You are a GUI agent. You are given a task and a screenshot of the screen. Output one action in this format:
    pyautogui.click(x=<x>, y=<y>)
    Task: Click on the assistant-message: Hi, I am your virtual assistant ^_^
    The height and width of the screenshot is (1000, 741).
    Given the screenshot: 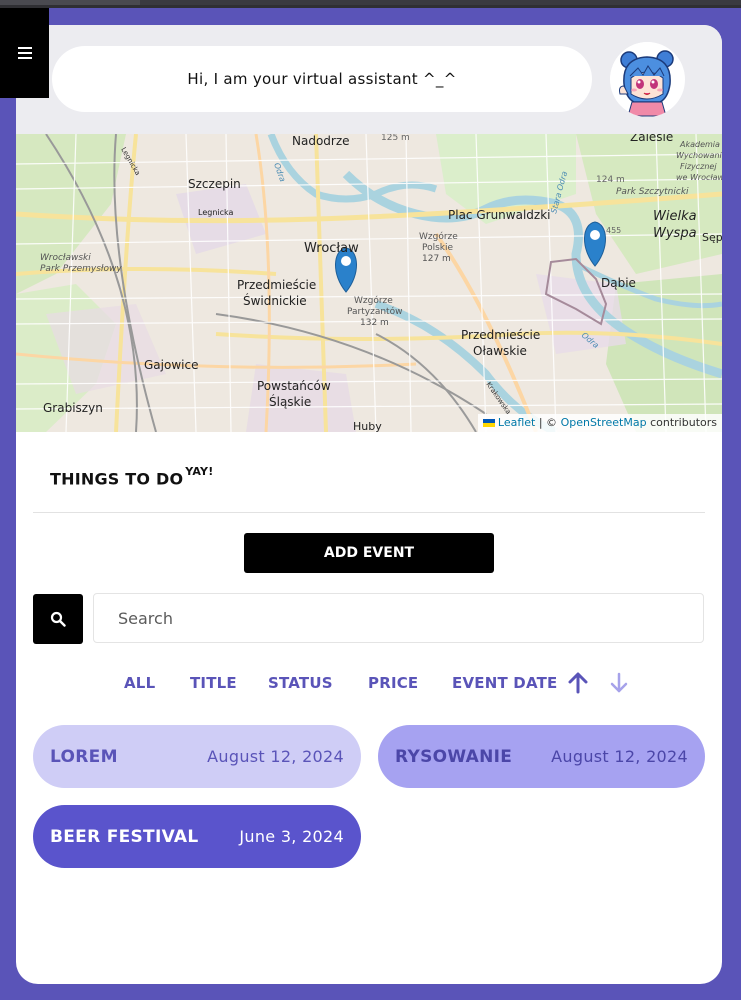 What is the action you would take?
    pyautogui.click(x=322, y=79)
    